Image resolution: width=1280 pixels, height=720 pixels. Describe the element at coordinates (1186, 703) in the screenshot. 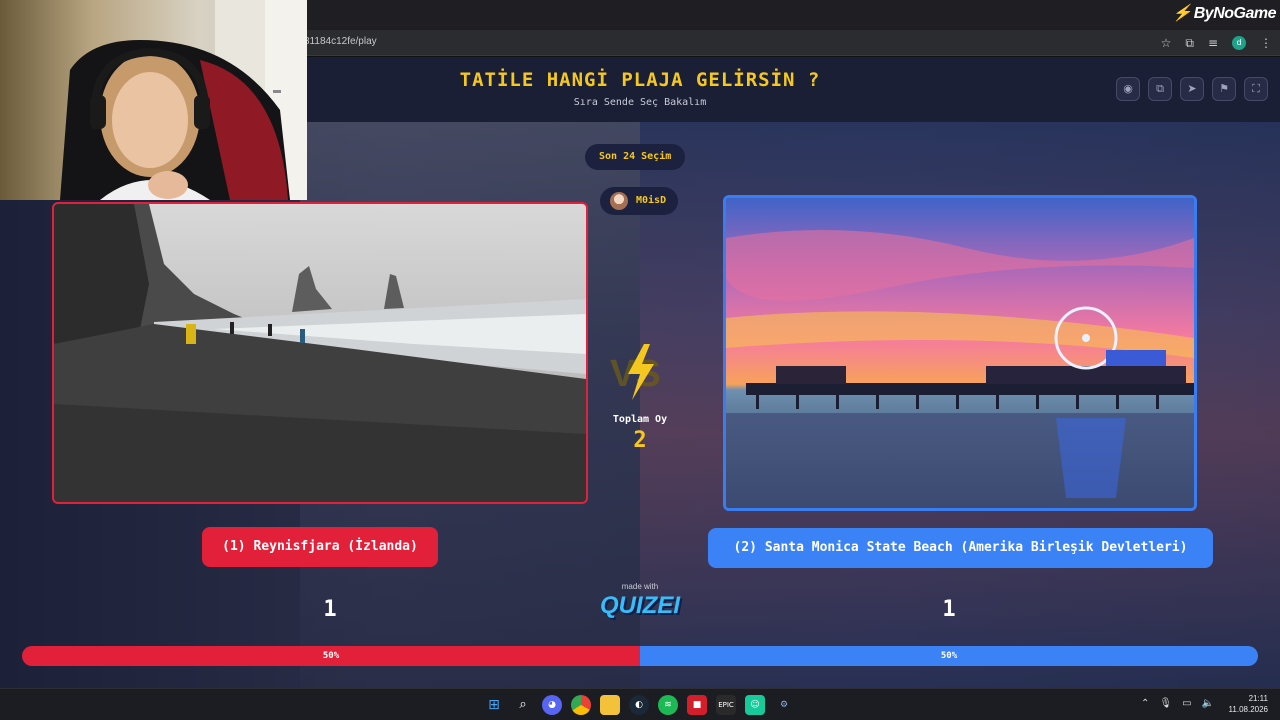

I see `display-icon: ▭` at that location.